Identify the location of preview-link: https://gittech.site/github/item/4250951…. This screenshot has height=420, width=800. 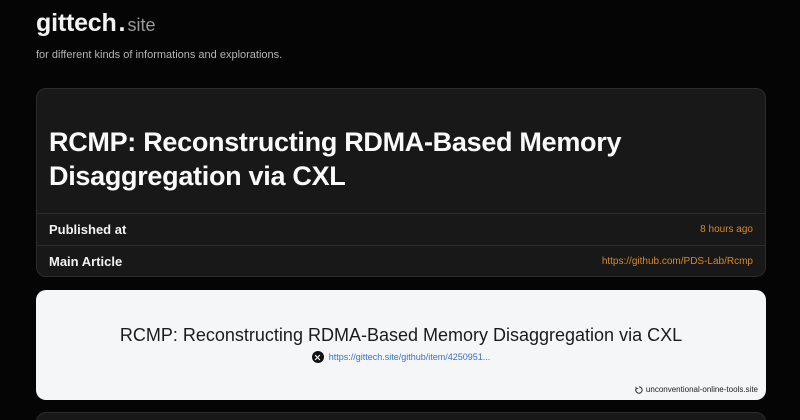
(410, 357).